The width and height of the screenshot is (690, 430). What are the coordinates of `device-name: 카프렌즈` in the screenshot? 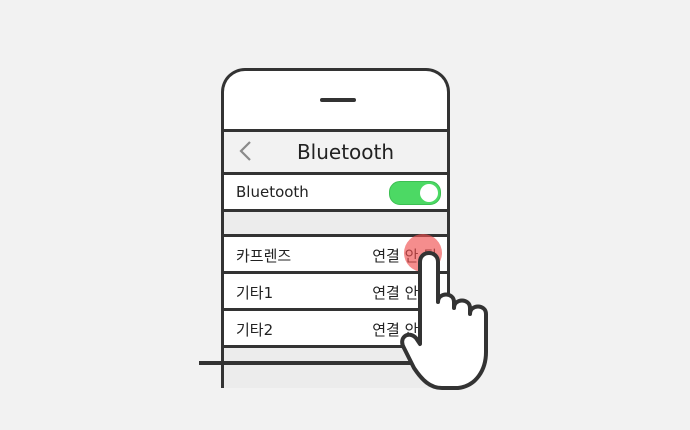 It's located at (264, 256).